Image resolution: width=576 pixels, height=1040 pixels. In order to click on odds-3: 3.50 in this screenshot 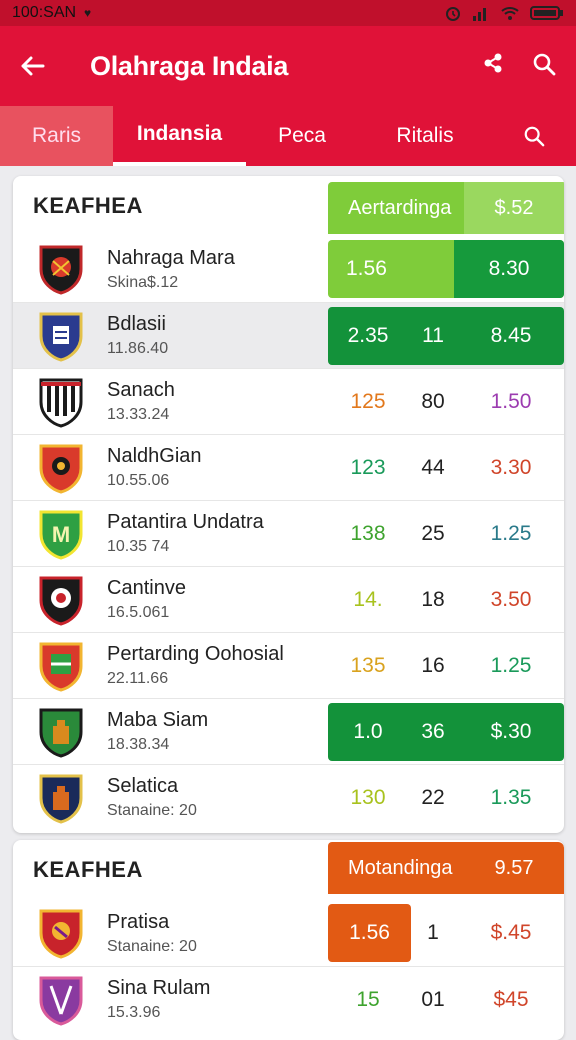, I will do `click(511, 600)`.